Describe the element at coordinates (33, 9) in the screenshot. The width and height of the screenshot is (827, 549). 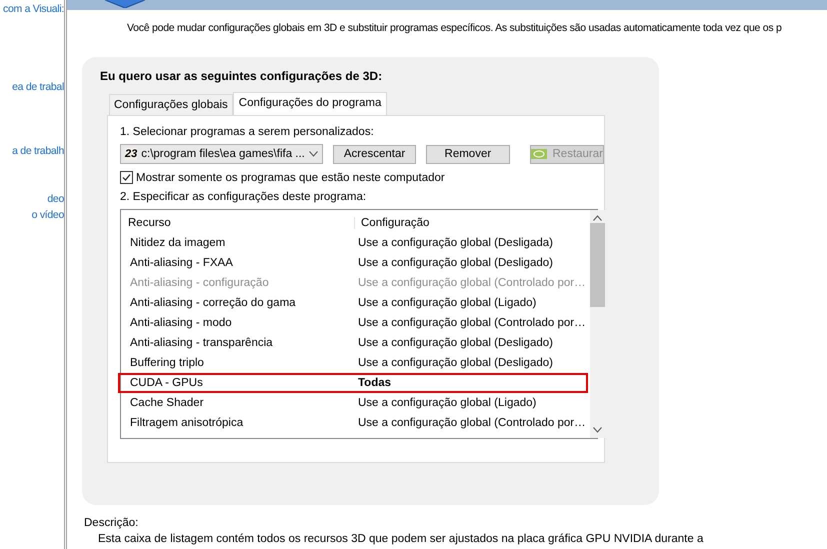
I see `sidebar-link: com a Visuali:` at that location.